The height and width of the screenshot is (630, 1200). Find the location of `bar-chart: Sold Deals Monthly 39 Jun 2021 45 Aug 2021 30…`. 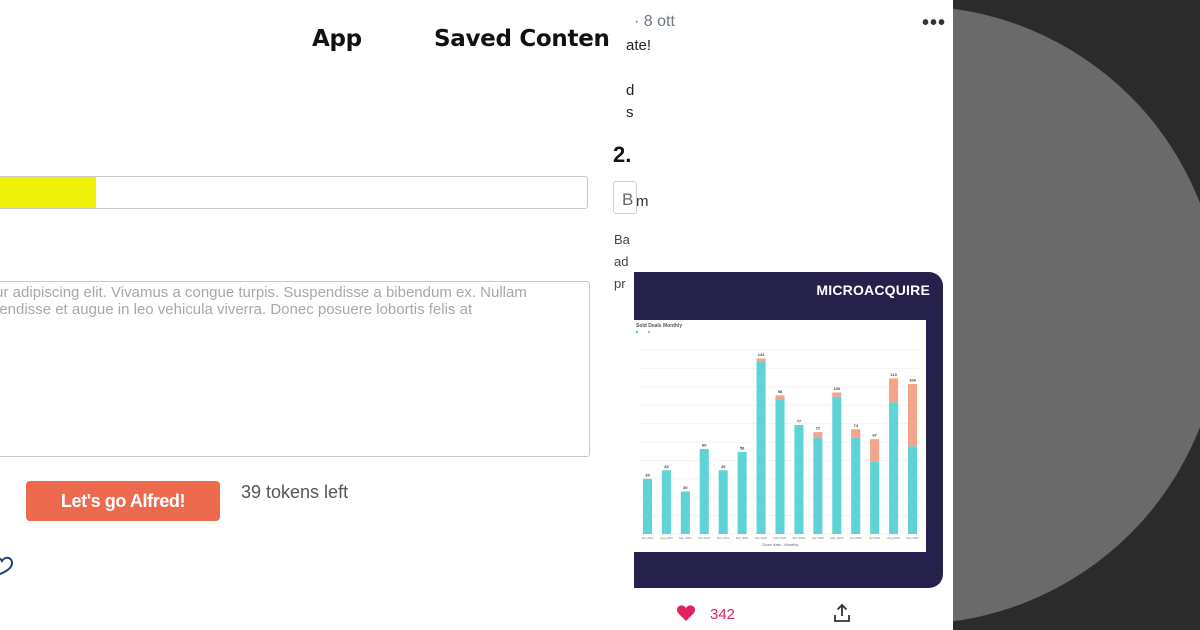

bar-chart: Sold Deals Monthly 39 Jun 2021 45 Aug 2021 30… is located at coordinates (778, 435).